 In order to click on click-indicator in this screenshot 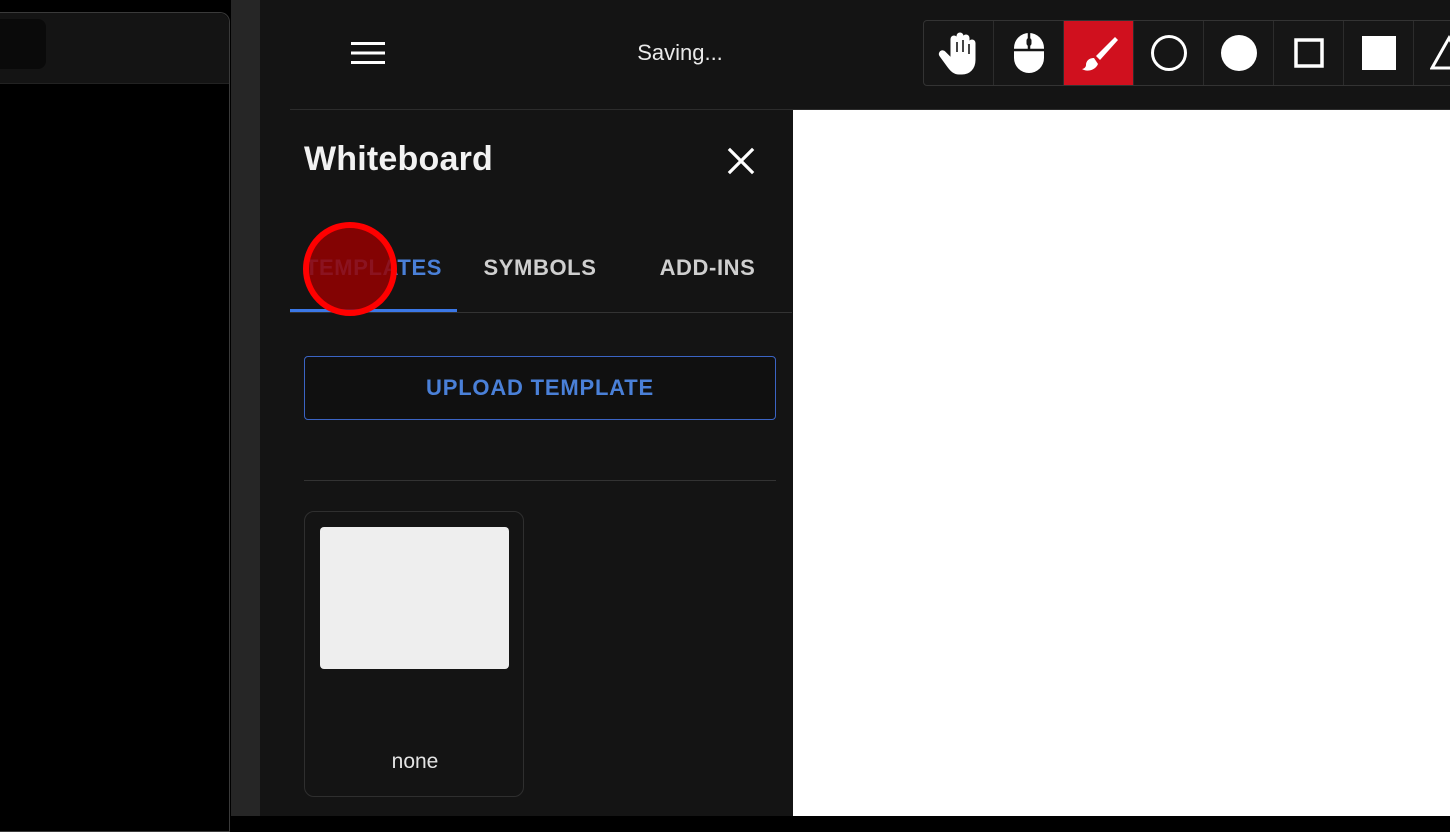, I will do `click(350, 269)`.